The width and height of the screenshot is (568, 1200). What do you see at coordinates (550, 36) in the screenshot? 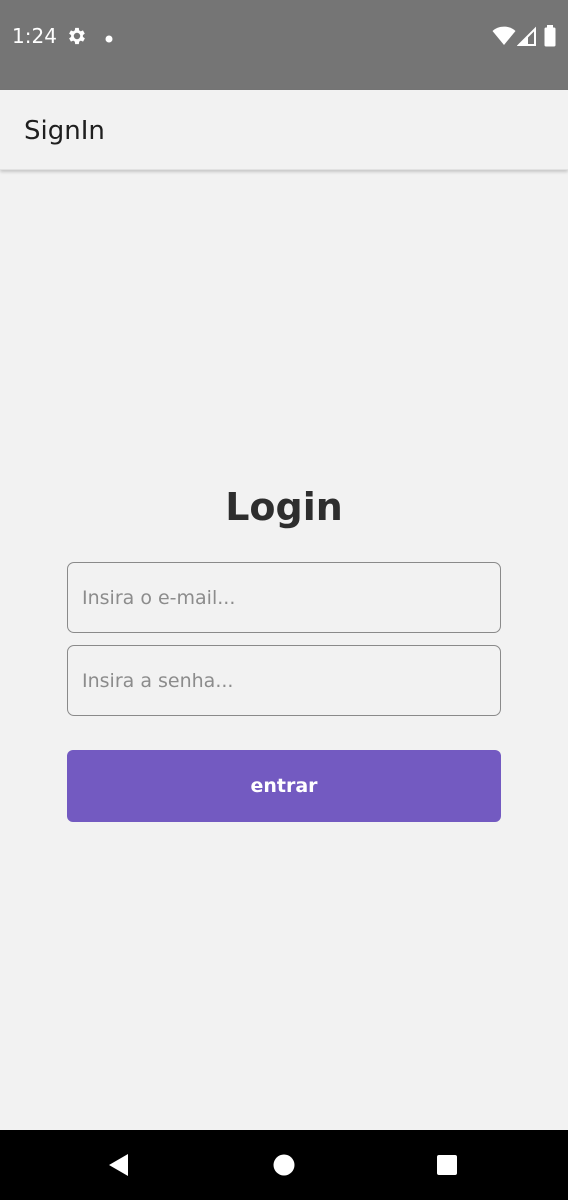
I see `battery-icon` at bounding box center [550, 36].